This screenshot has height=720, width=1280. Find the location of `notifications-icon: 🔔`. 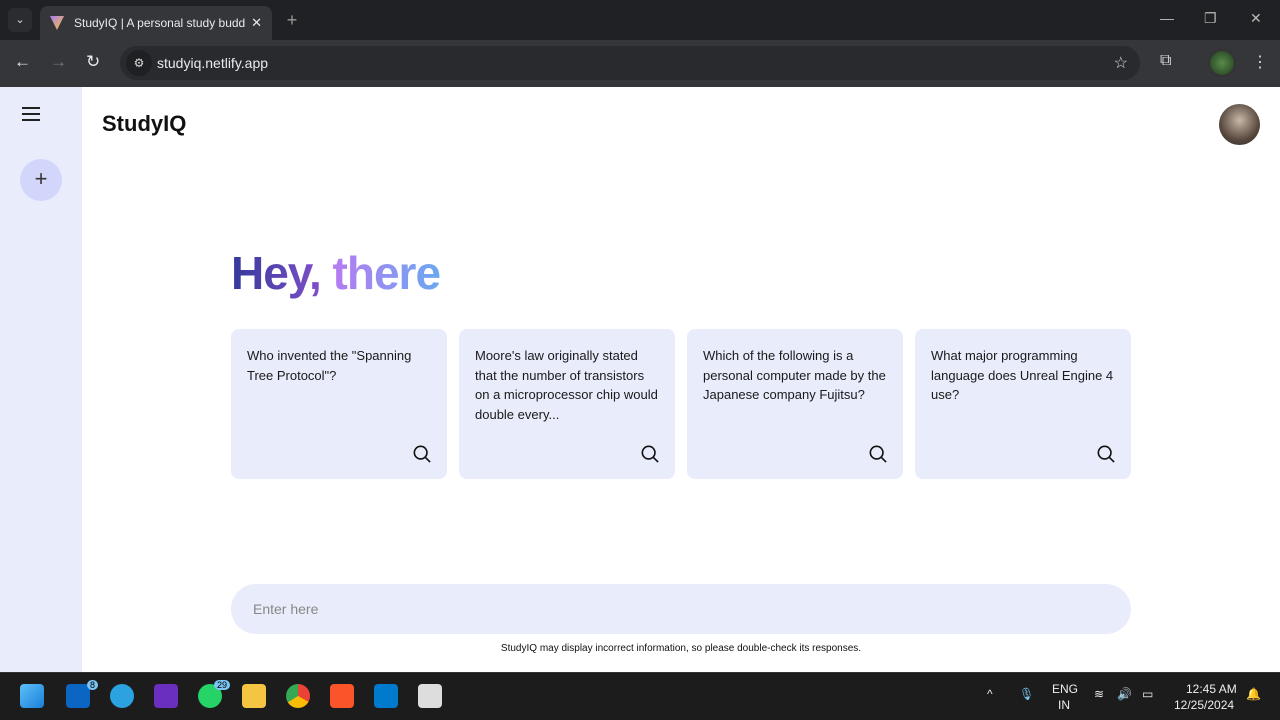

notifications-icon: 🔔 is located at coordinates (1253, 694).